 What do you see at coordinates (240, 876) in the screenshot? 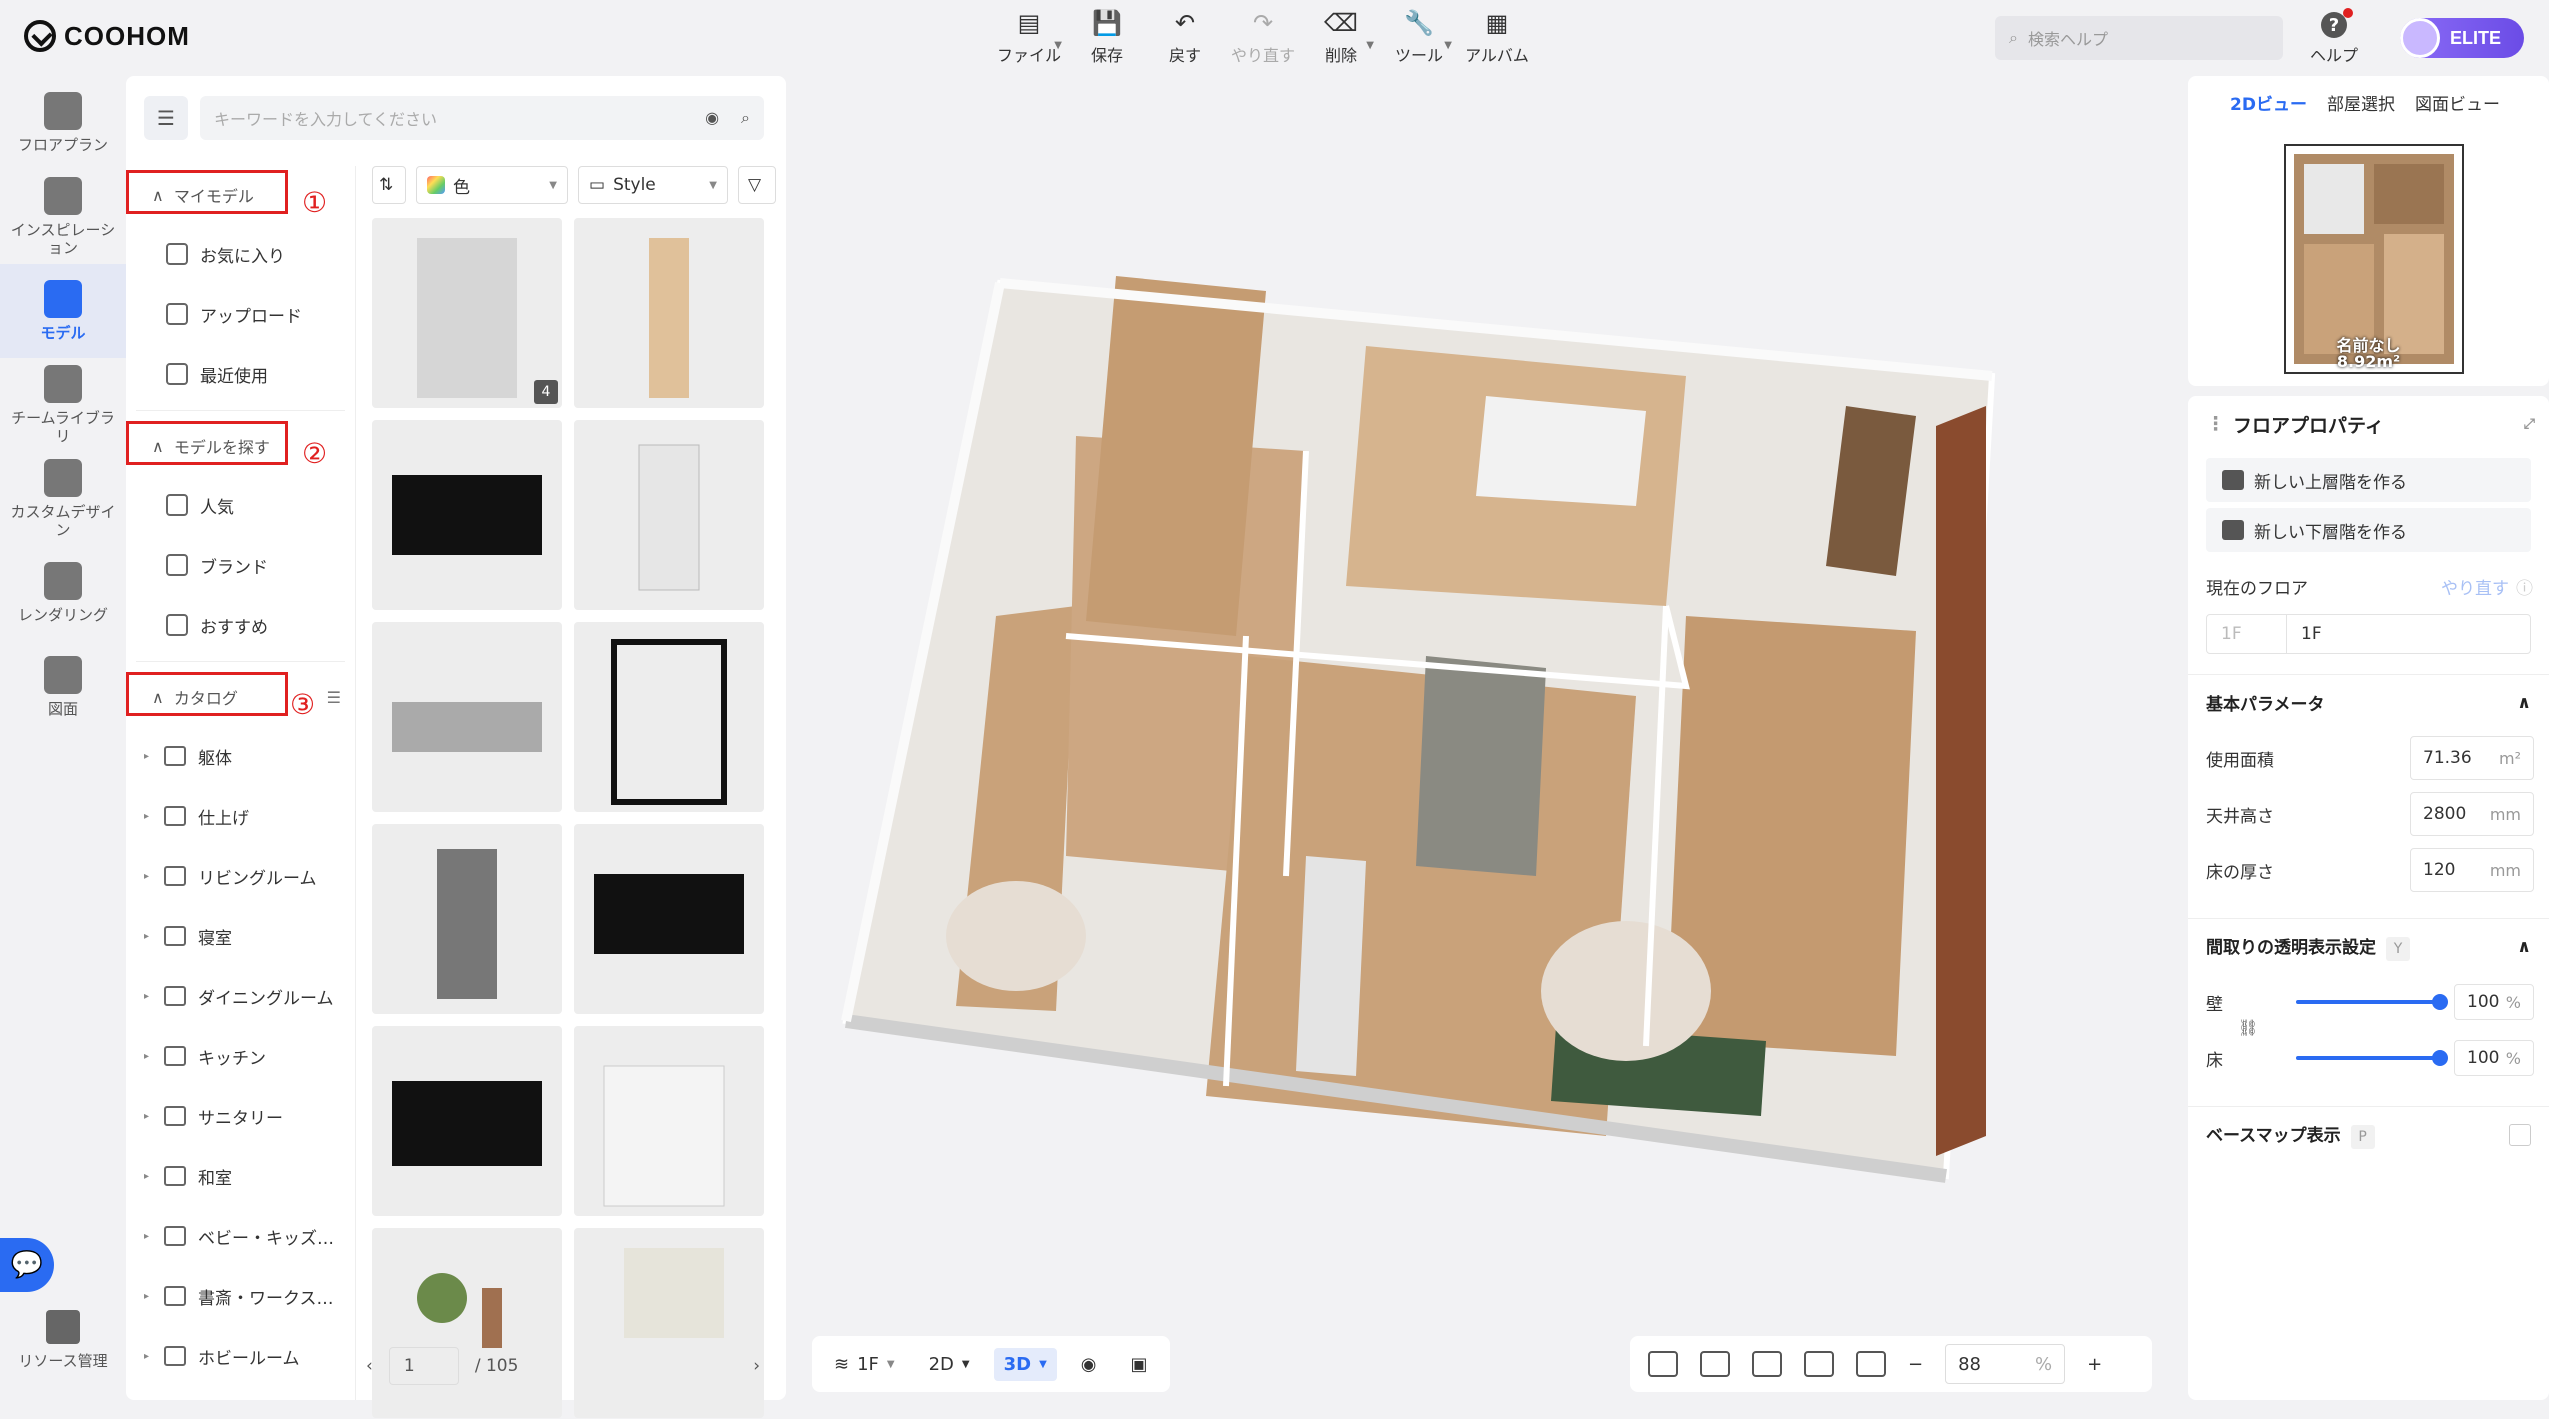
I see `list-item: ▸ リビングルーム` at bounding box center [240, 876].